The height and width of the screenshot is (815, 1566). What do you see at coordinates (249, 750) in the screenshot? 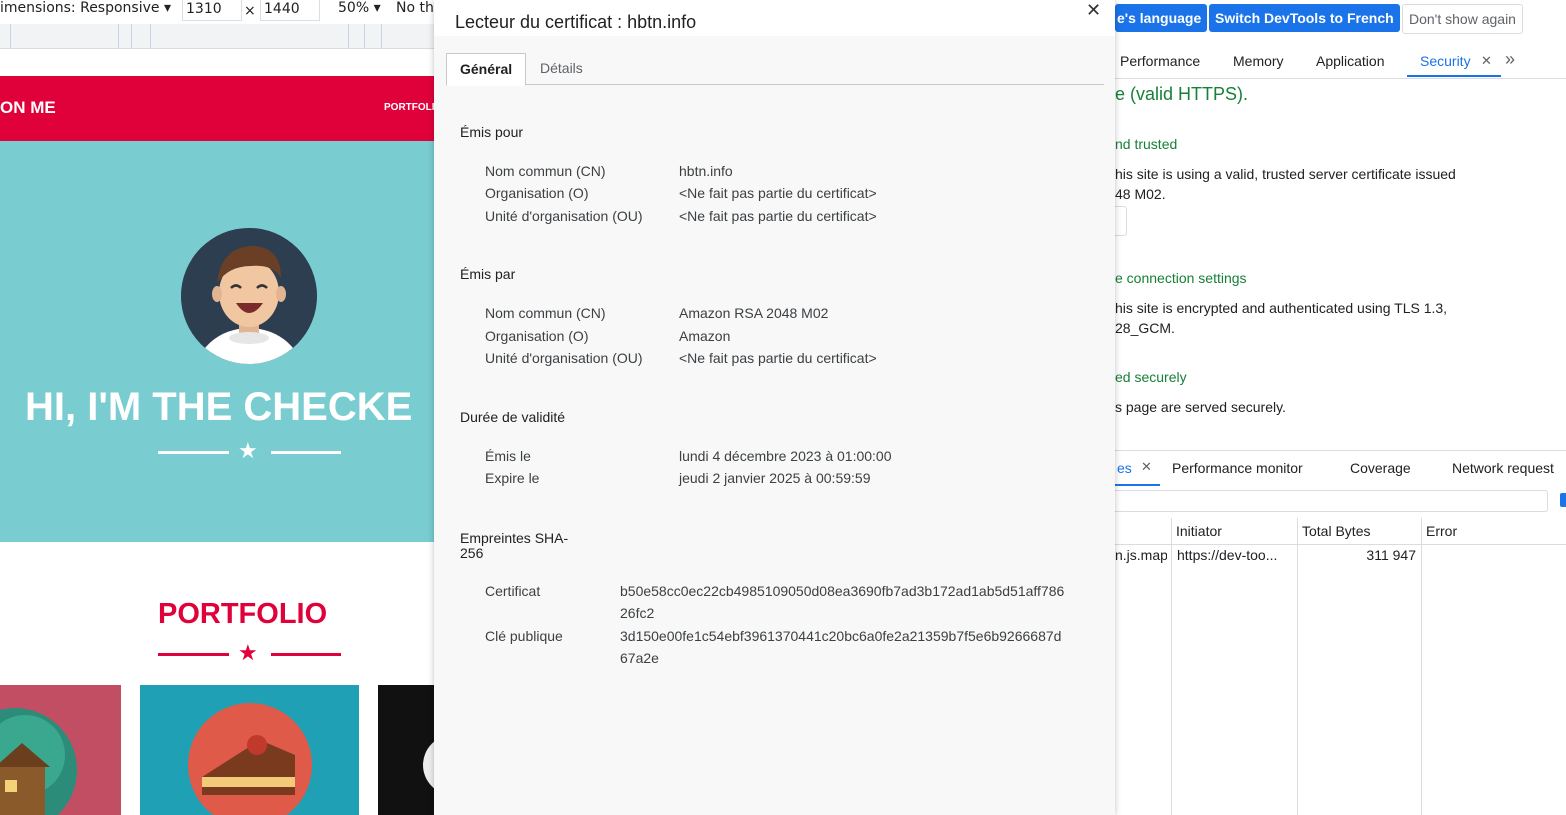
I see `portfolio-card-cake` at bounding box center [249, 750].